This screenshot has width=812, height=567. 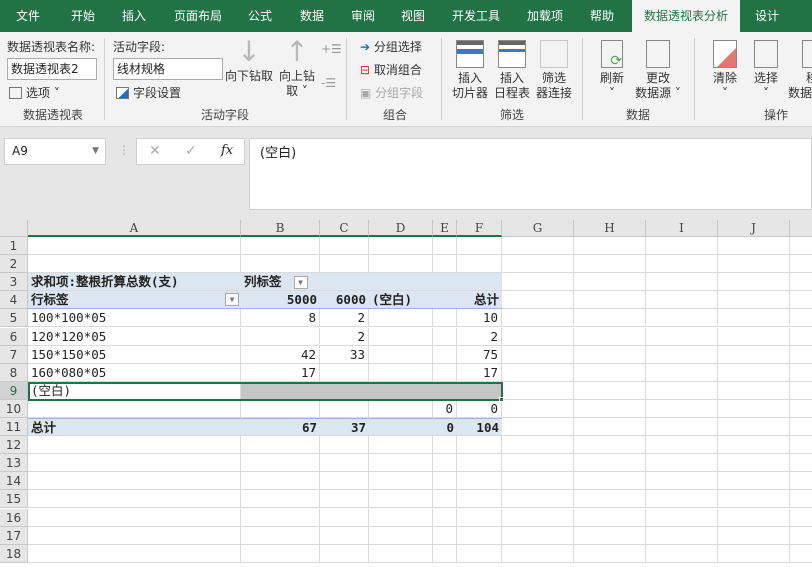 What do you see at coordinates (610, 445) in the screenshot?
I see `cell-H12` at bounding box center [610, 445].